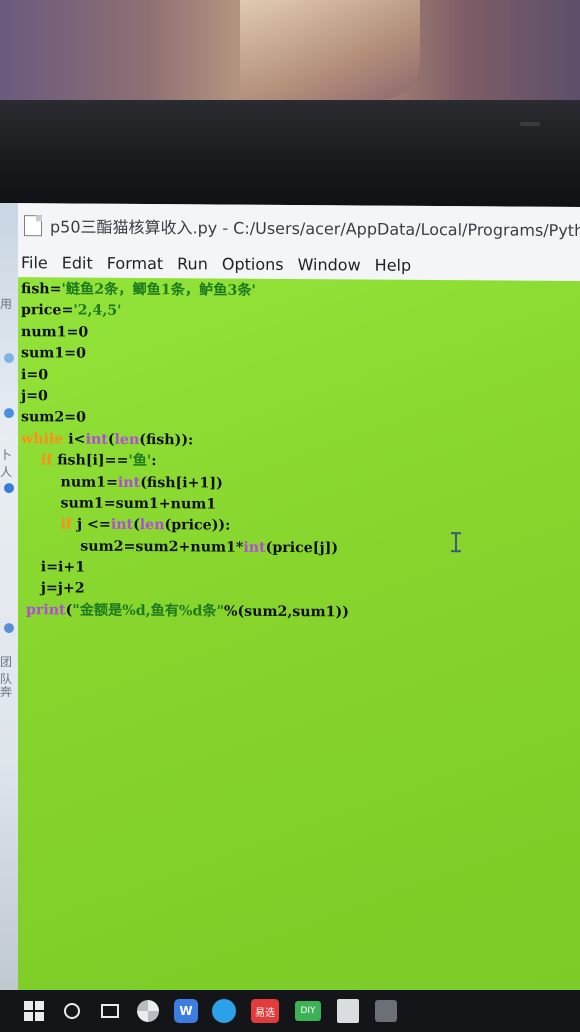 This screenshot has height=1032, width=580. What do you see at coordinates (6, 692) in the screenshot?
I see `desktop-fragment: 奔` at bounding box center [6, 692].